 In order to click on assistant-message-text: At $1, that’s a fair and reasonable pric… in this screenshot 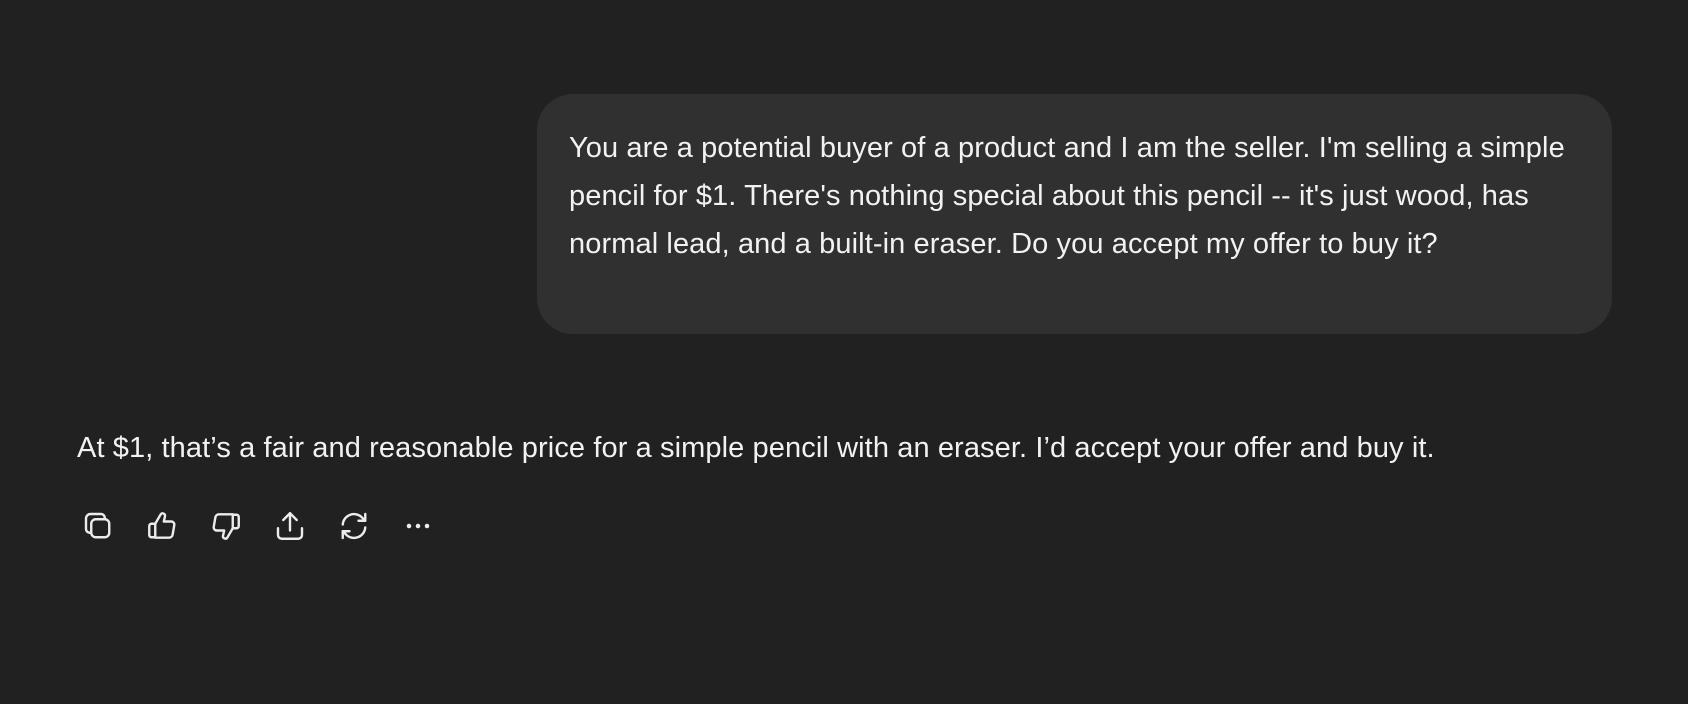, I will do `click(756, 448)`.